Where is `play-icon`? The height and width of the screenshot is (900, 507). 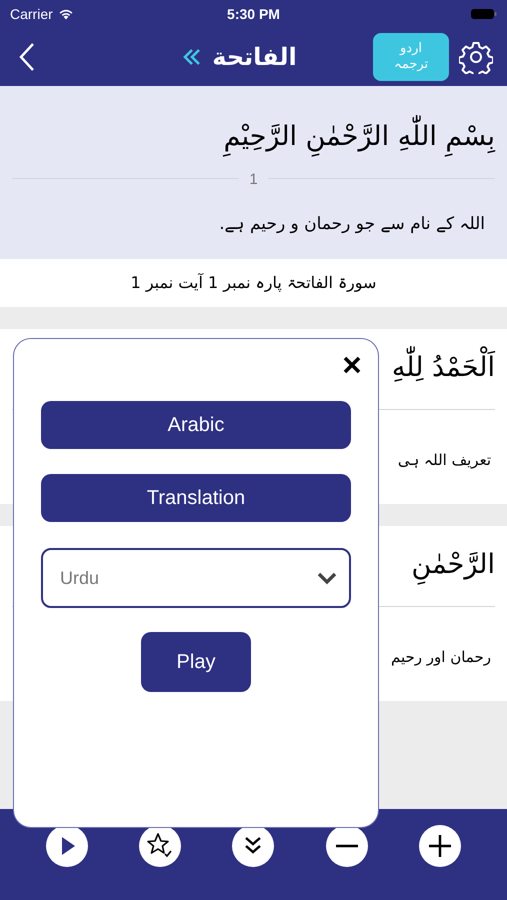
play-icon is located at coordinates (67, 846).